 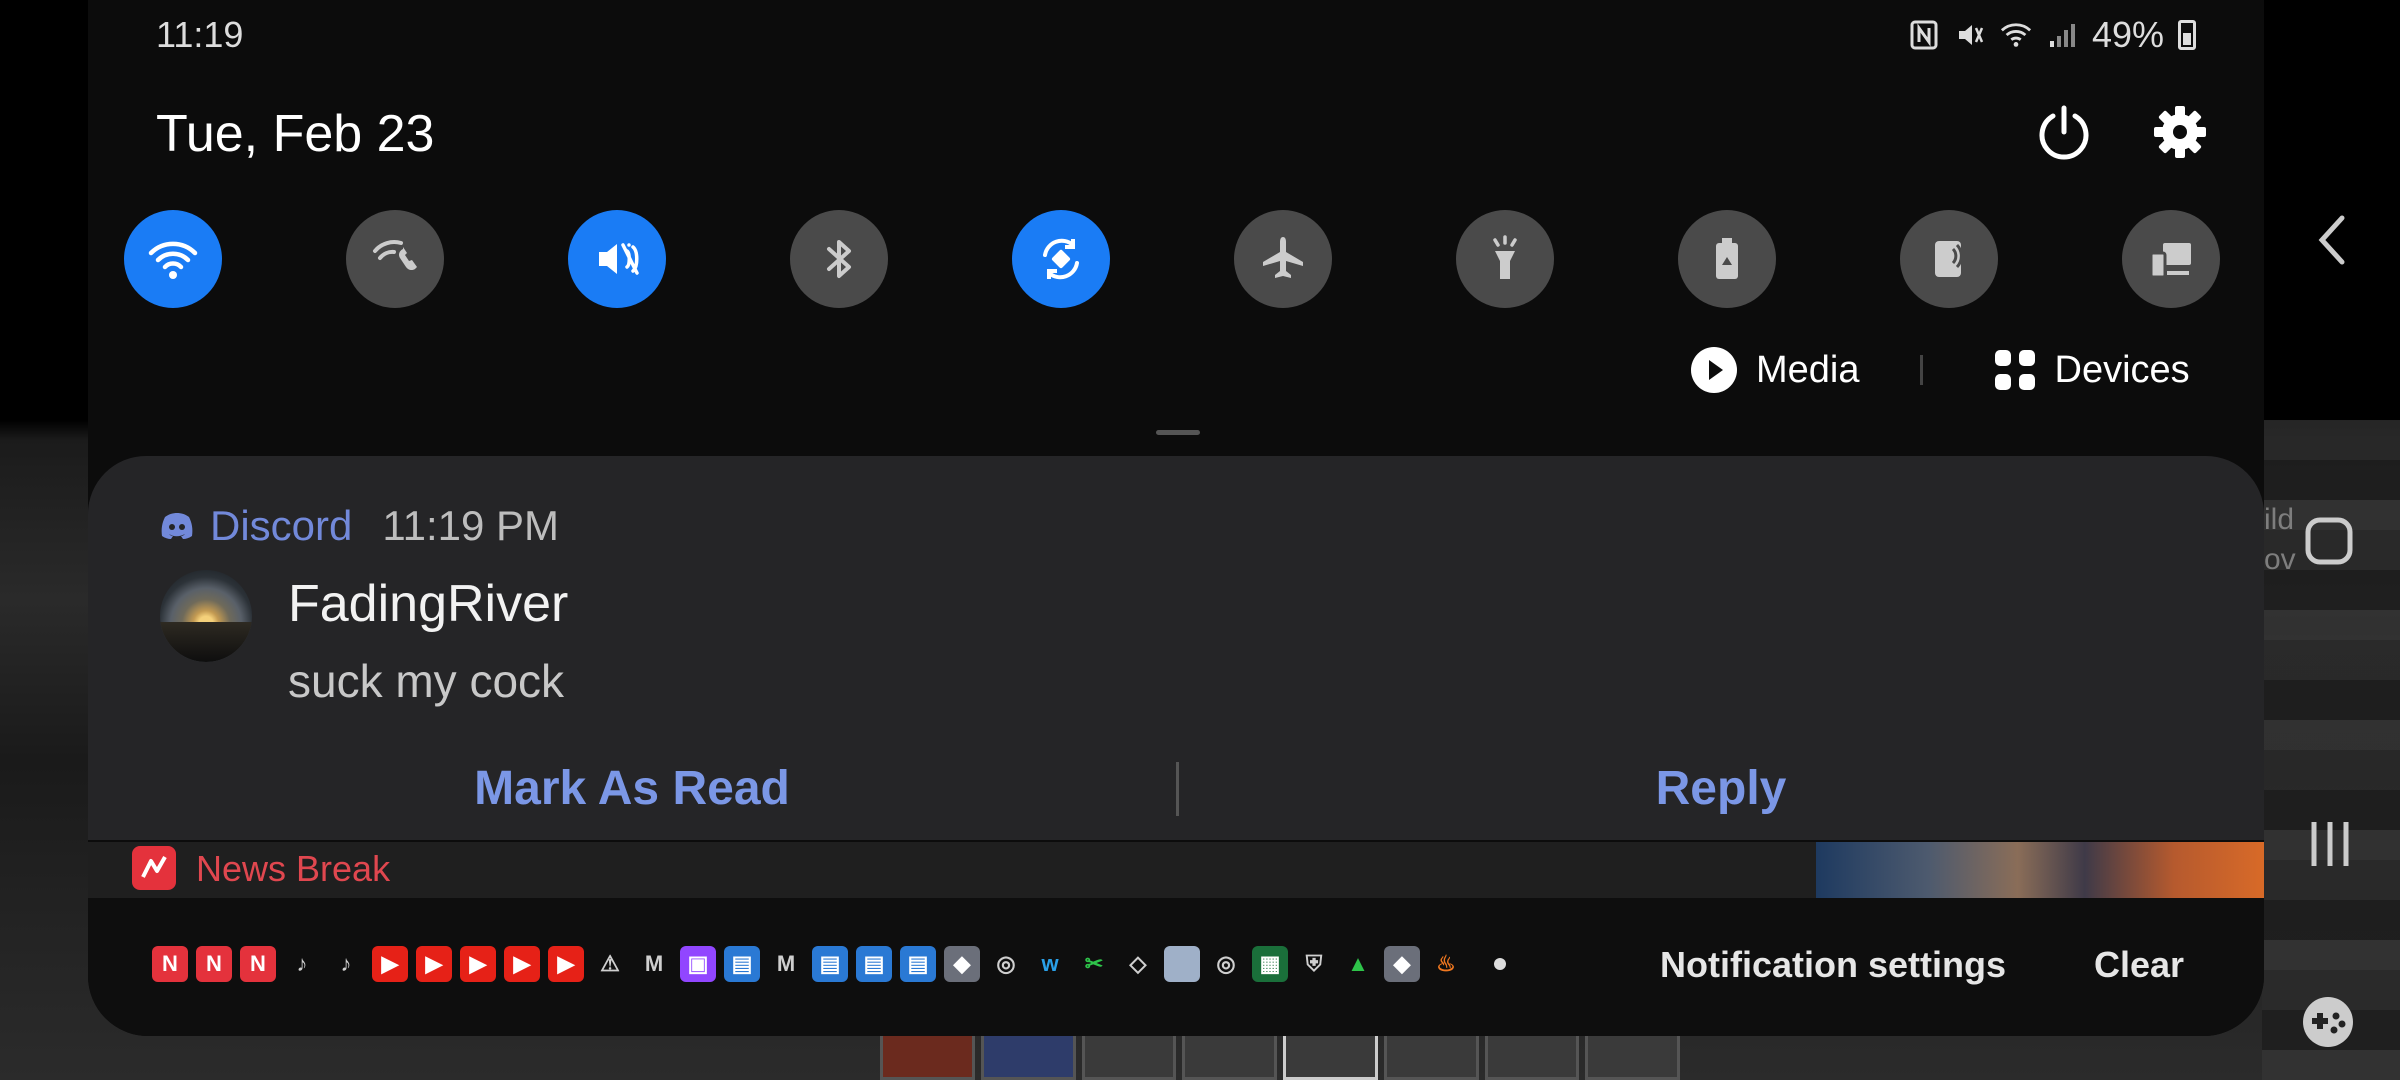 I want to click on more-apps-indicator, so click(x=1500, y=964).